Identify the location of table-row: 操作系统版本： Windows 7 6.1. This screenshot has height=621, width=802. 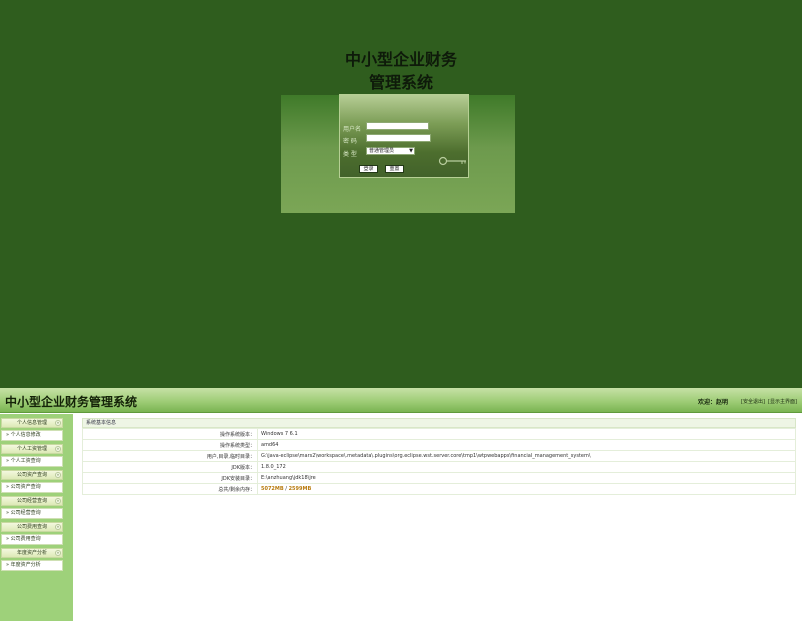
(439, 434).